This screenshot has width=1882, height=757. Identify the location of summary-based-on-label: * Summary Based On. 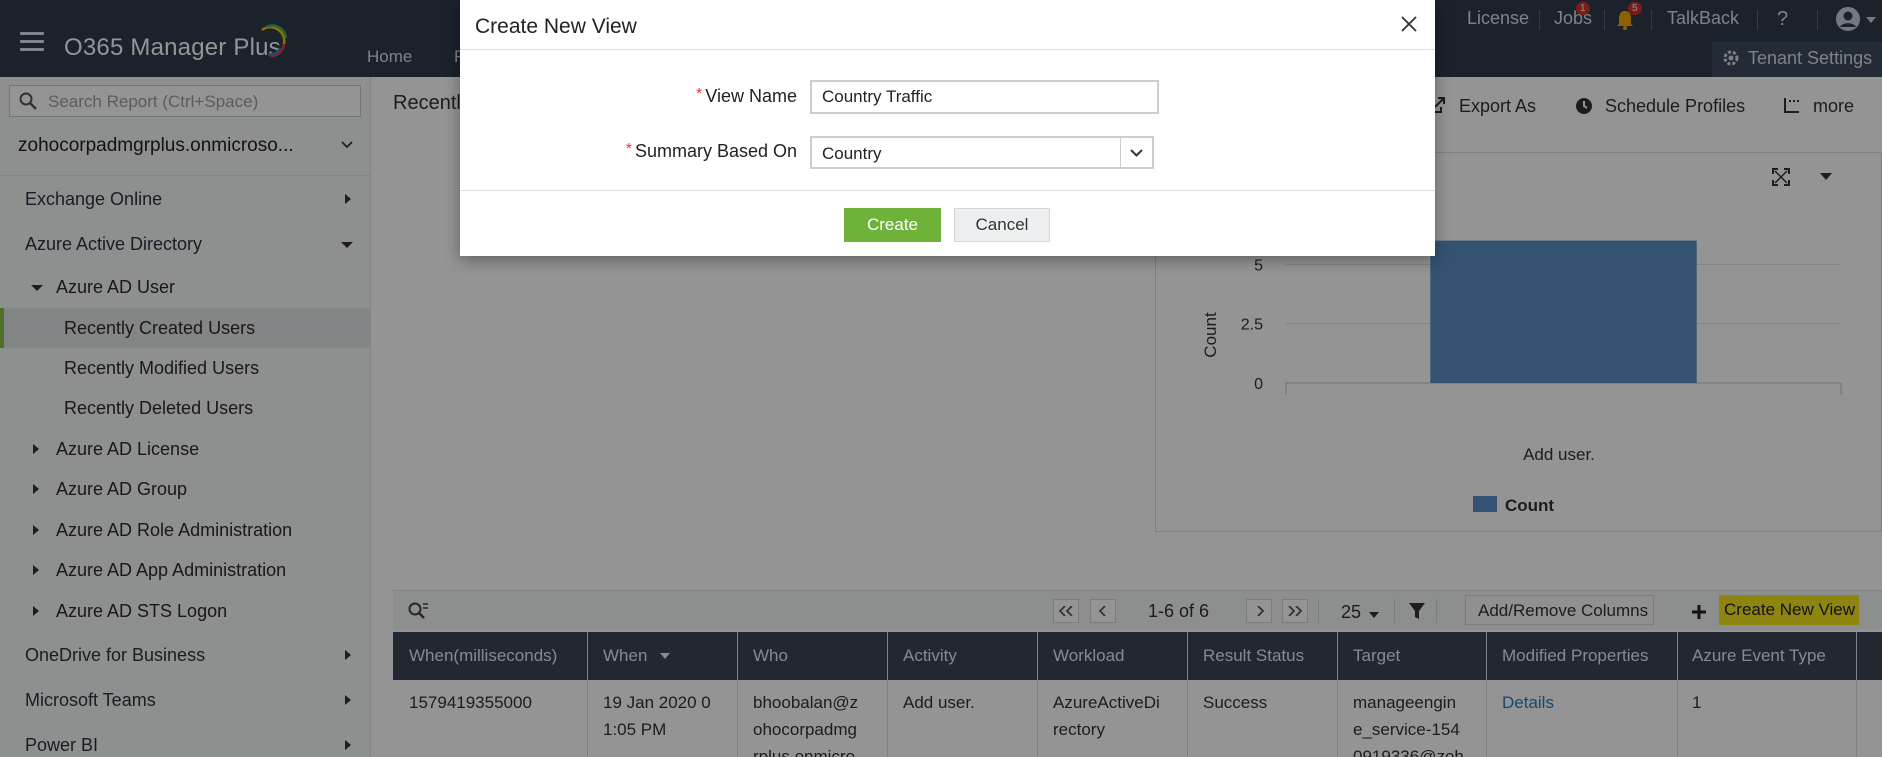
(711, 151).